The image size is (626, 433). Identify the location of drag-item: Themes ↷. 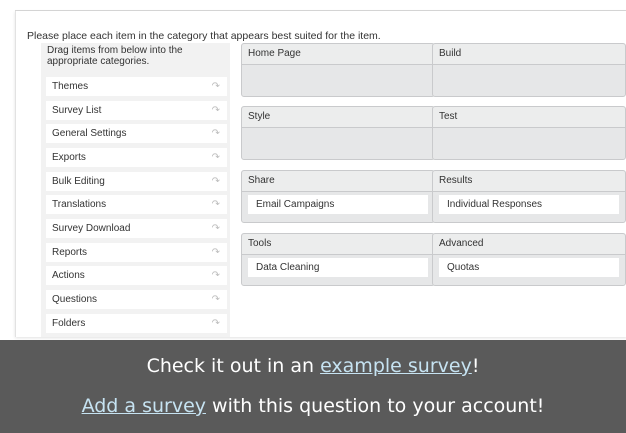
(136, 86).